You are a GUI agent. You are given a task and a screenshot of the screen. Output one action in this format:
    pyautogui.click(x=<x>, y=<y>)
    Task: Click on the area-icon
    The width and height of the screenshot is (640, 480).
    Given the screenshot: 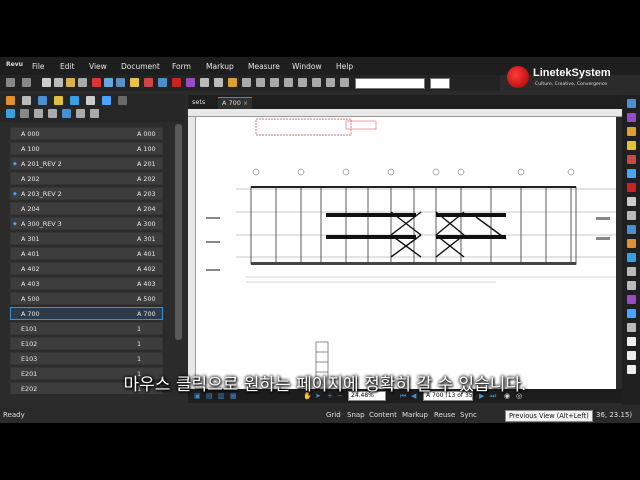 What is the action you would take?
    pyautogui.click(x=316, y=82)
    